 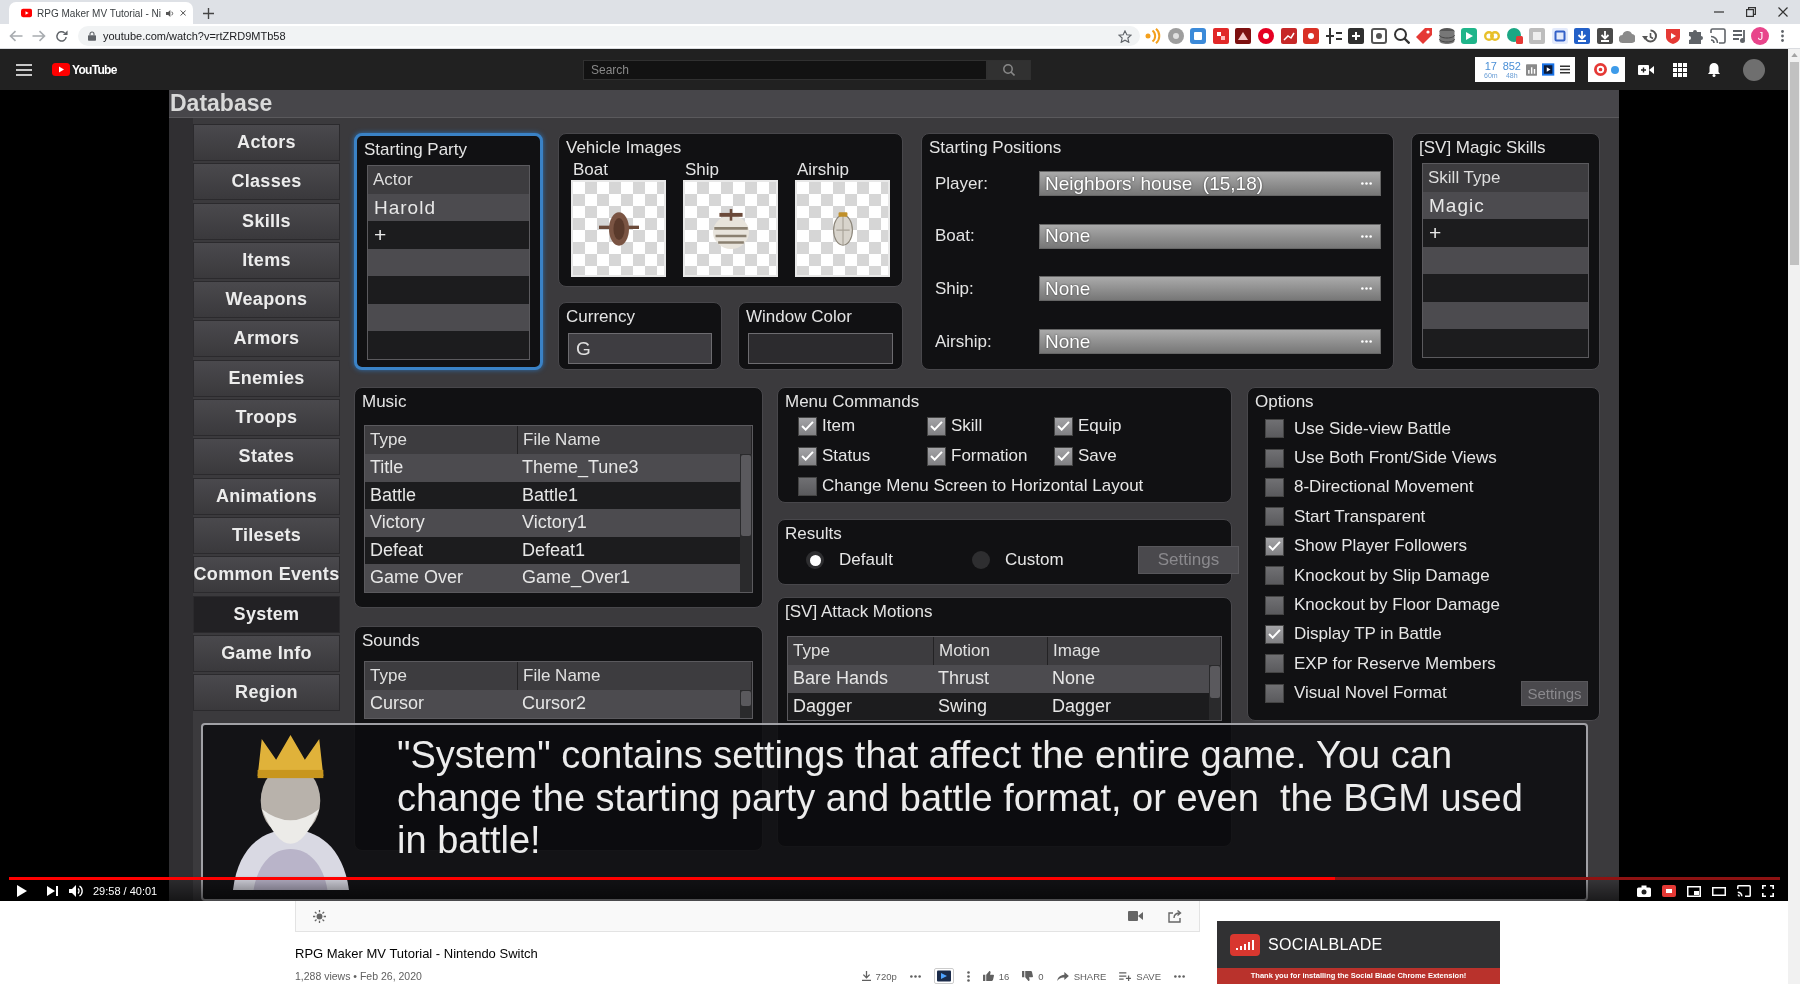 What do you see at coordinates (1680, 69) in the screenshot?
I see `apps-grid-icon` at bounding box center [1680, 69].